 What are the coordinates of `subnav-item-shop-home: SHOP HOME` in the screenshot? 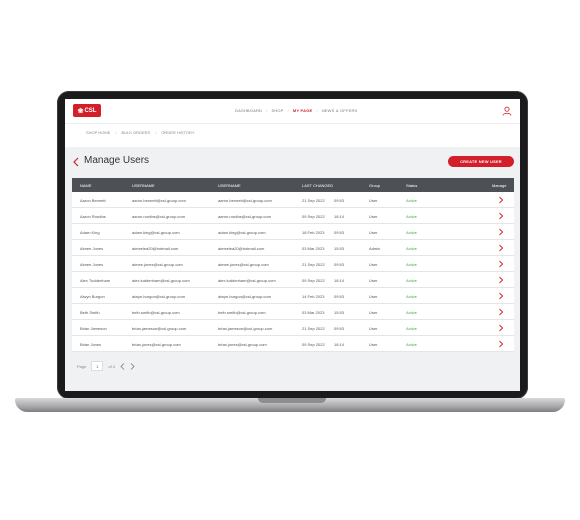 It's located at (98, 132).